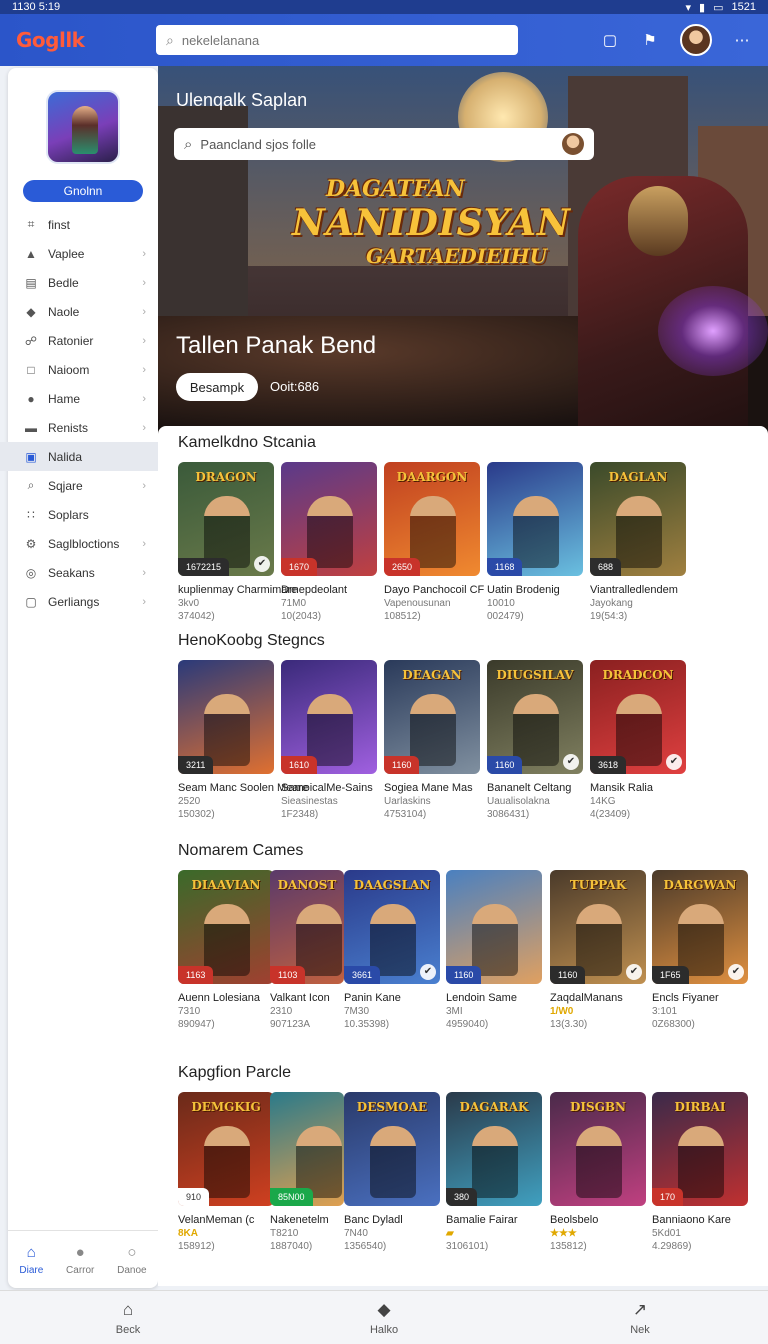  What do you see at coordinates (494, 927) in the screenshot?
I see `game-thumbnail: 1160` at bounding box center [494, 927].